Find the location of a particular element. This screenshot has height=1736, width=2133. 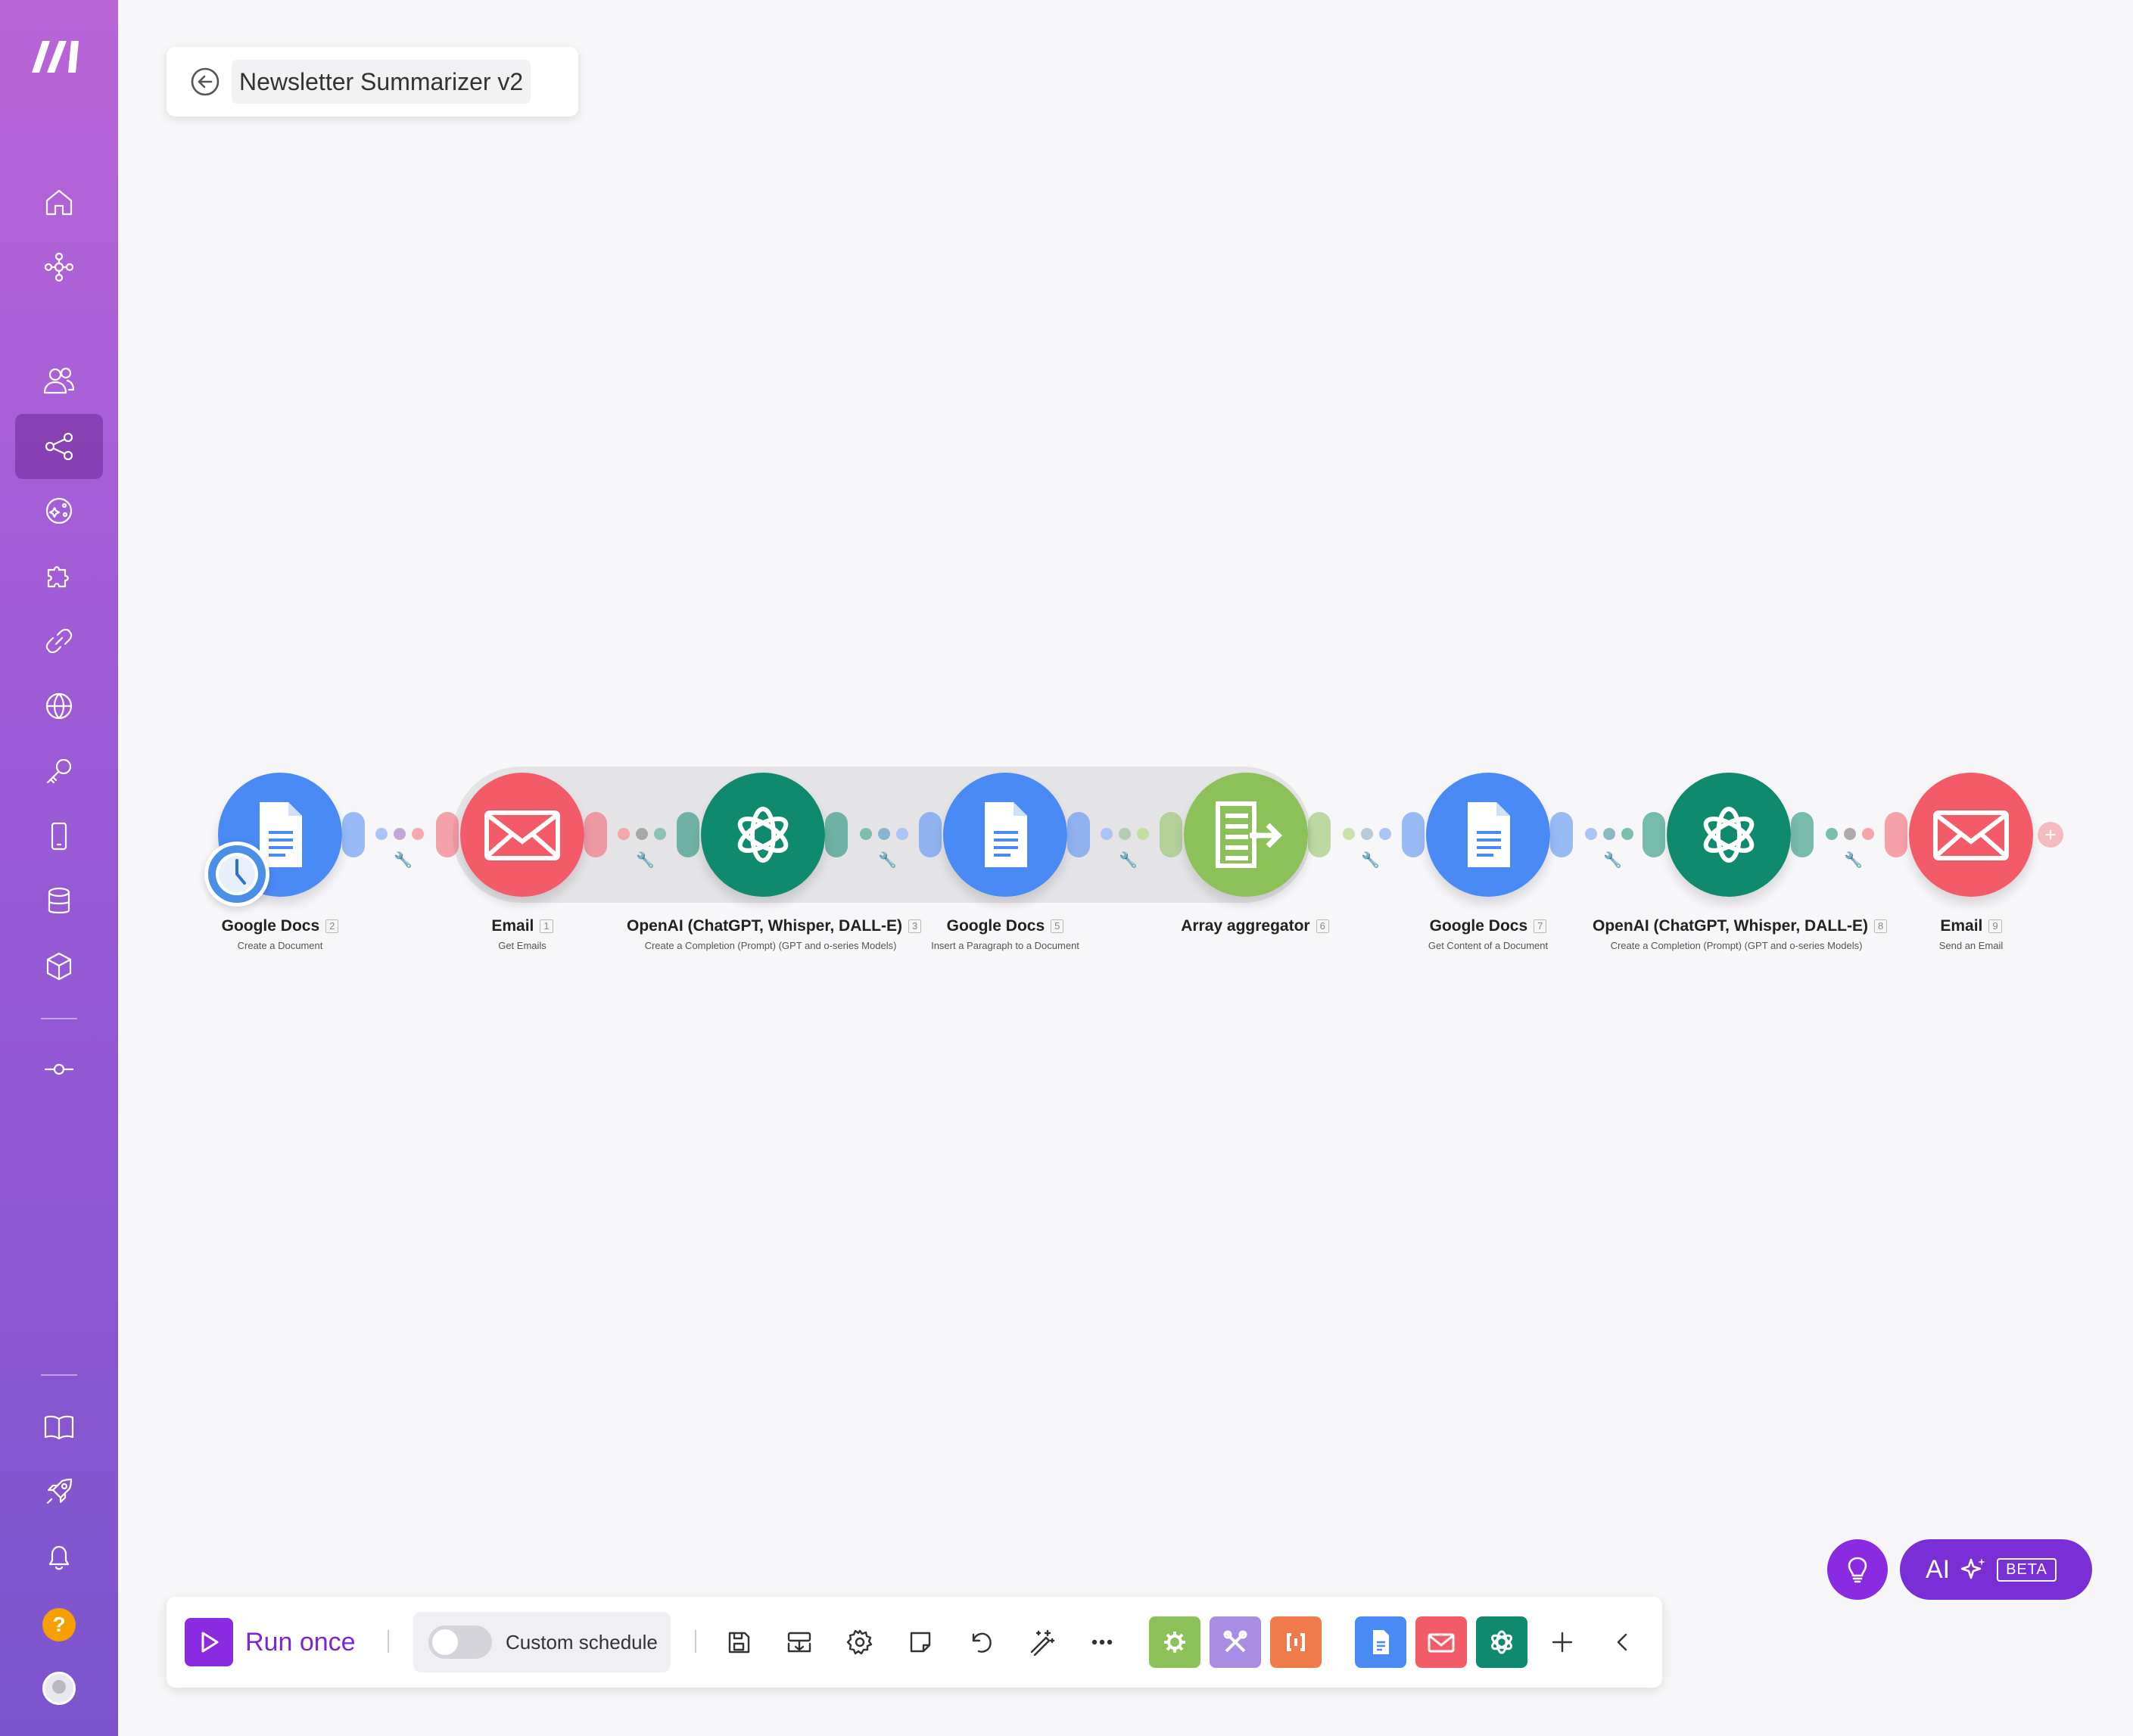

add-module-icon: + is located at coordinates (2050, 835).